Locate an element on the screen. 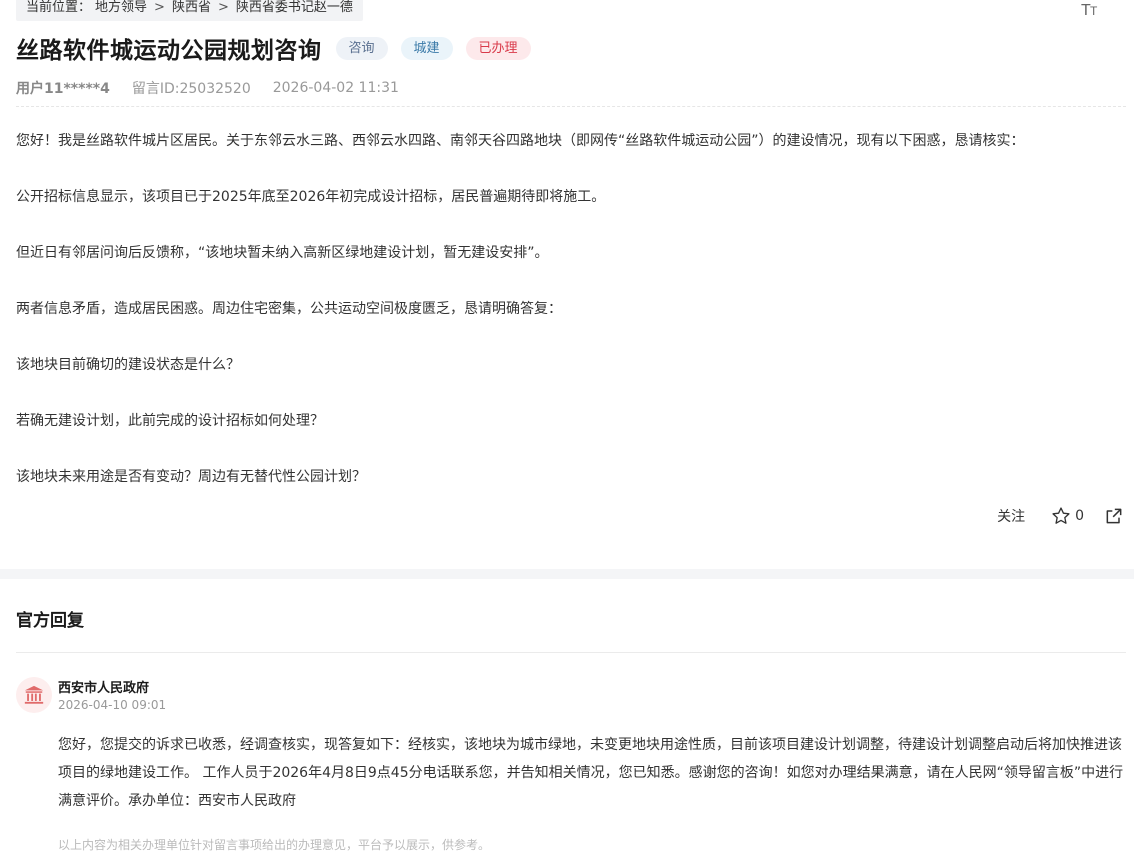 This screenshot has height=853, width=1134. font-size-button: T T is located at coordinates (1092, 9).